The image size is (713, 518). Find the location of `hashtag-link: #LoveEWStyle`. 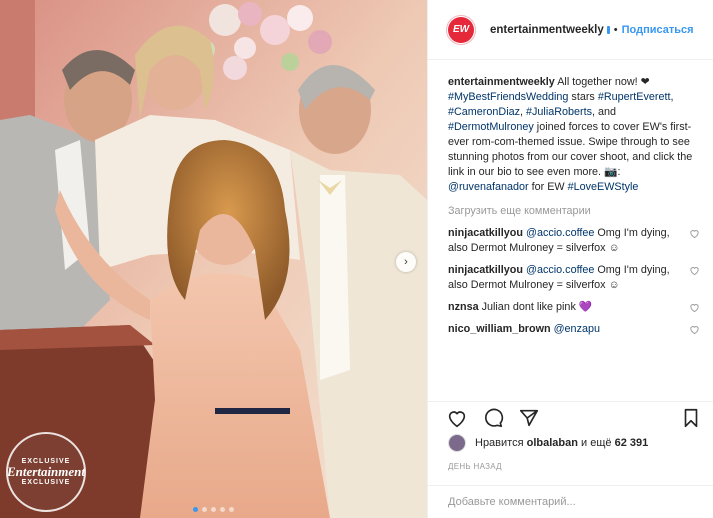

hashtag-link: #LoveEWStyle is located at coordinates (603, 187).